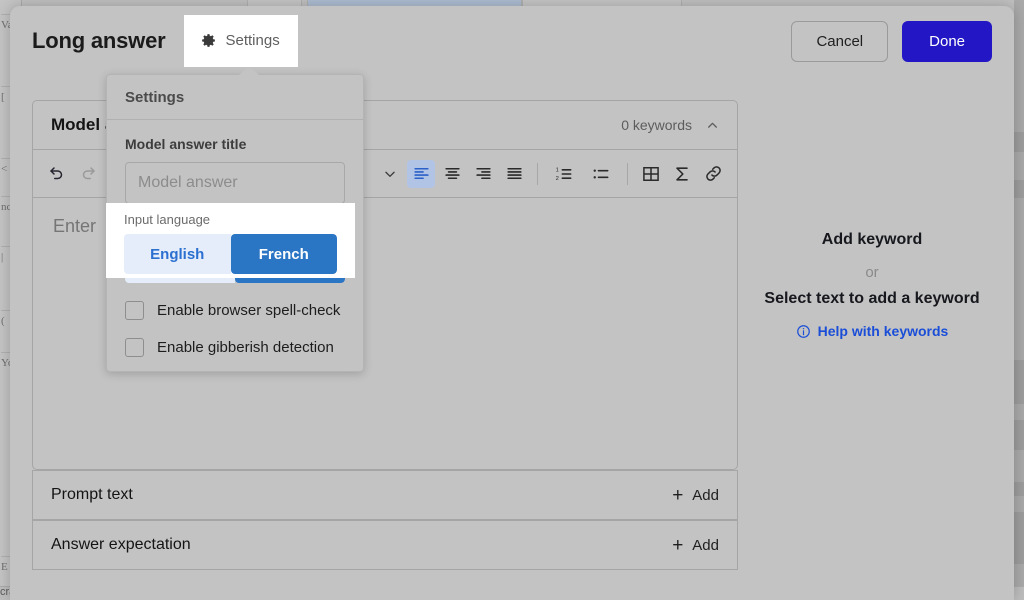  I want to click on svg-text: 1, so click(557, 170).